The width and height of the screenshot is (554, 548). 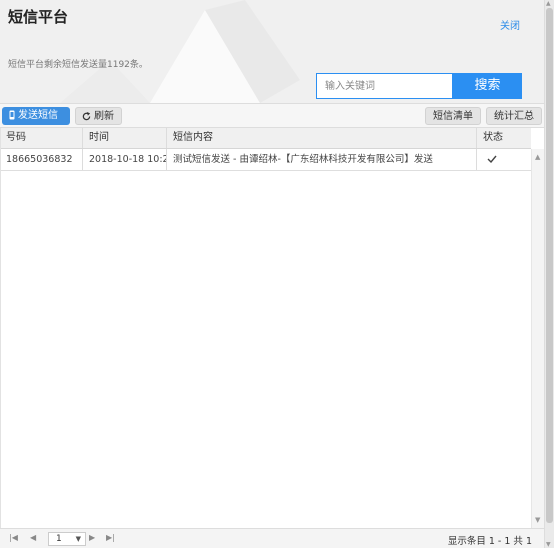 What do you see at coordinates (504, 159) in the screenshot?
I see `cell-status` at bounding box center [504, 159].